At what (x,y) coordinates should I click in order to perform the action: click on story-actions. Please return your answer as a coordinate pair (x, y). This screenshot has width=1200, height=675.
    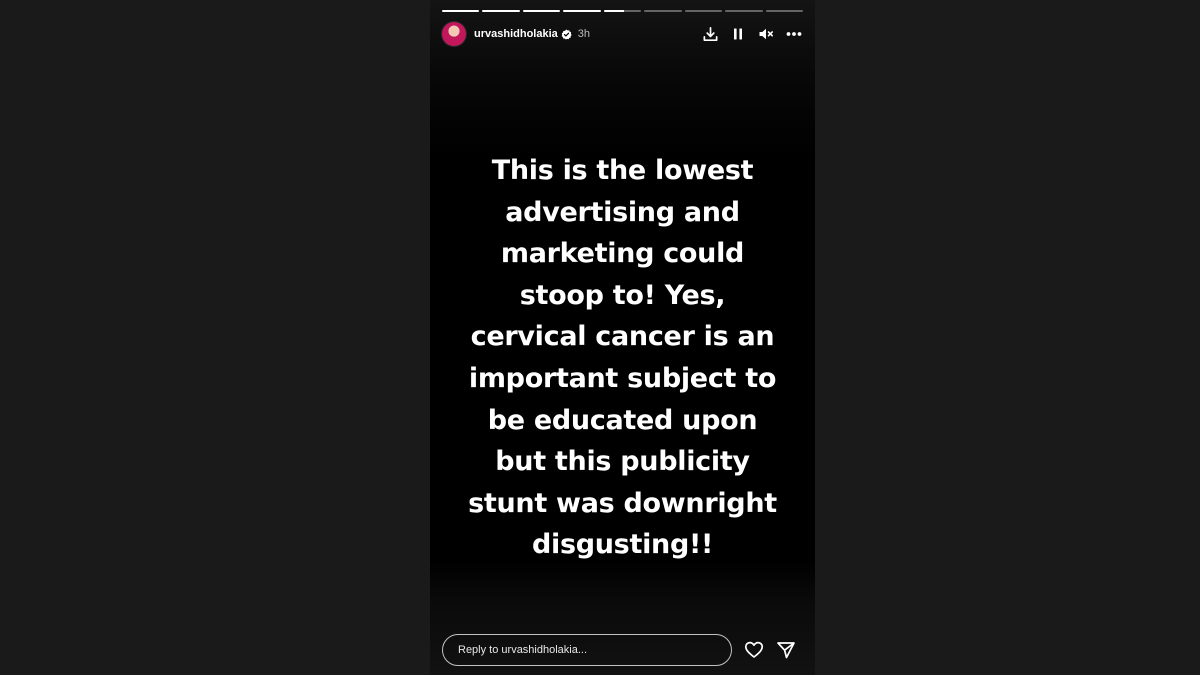
    Looking at the image, I should click on (770, 650).